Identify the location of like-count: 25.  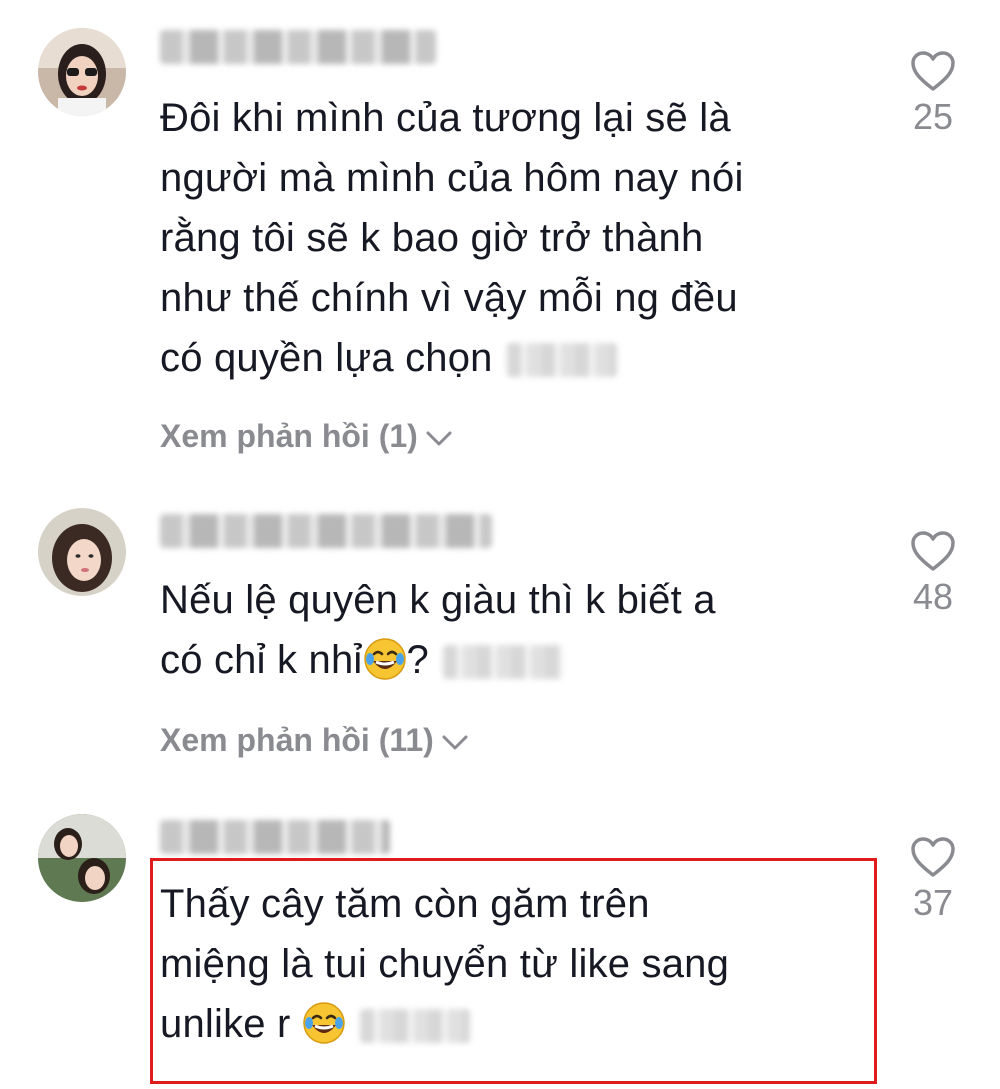
(933, 116).